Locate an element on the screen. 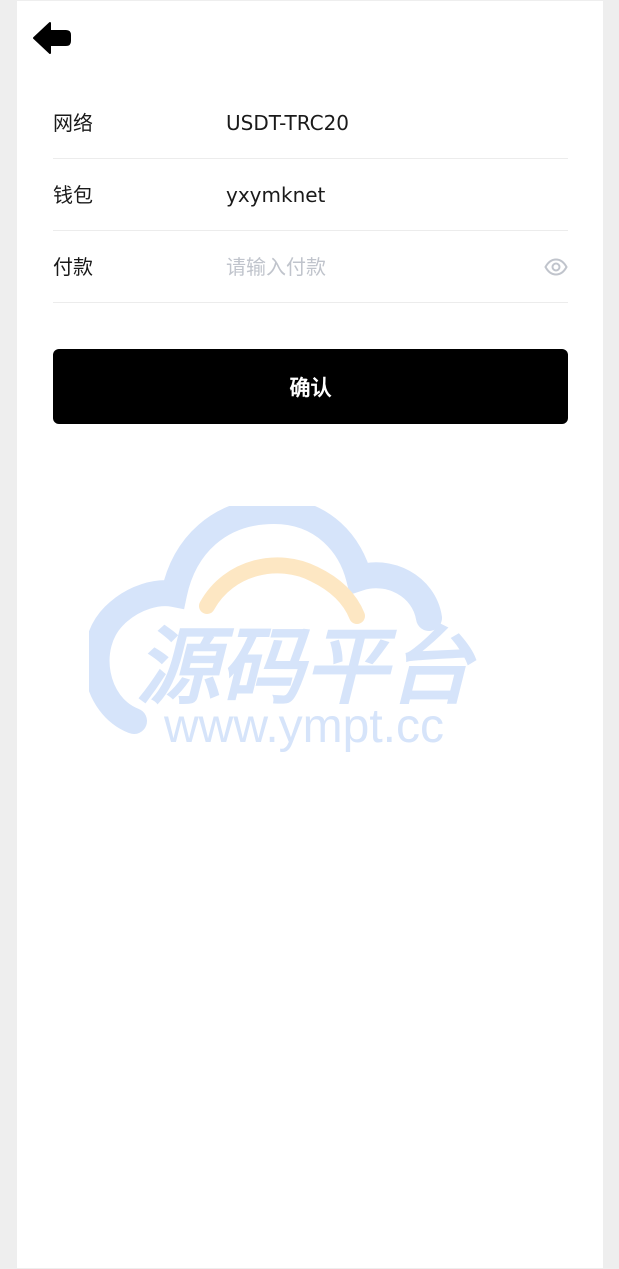  wallet-row: 钱包 yxymknet is located at coordinates (310, 195).